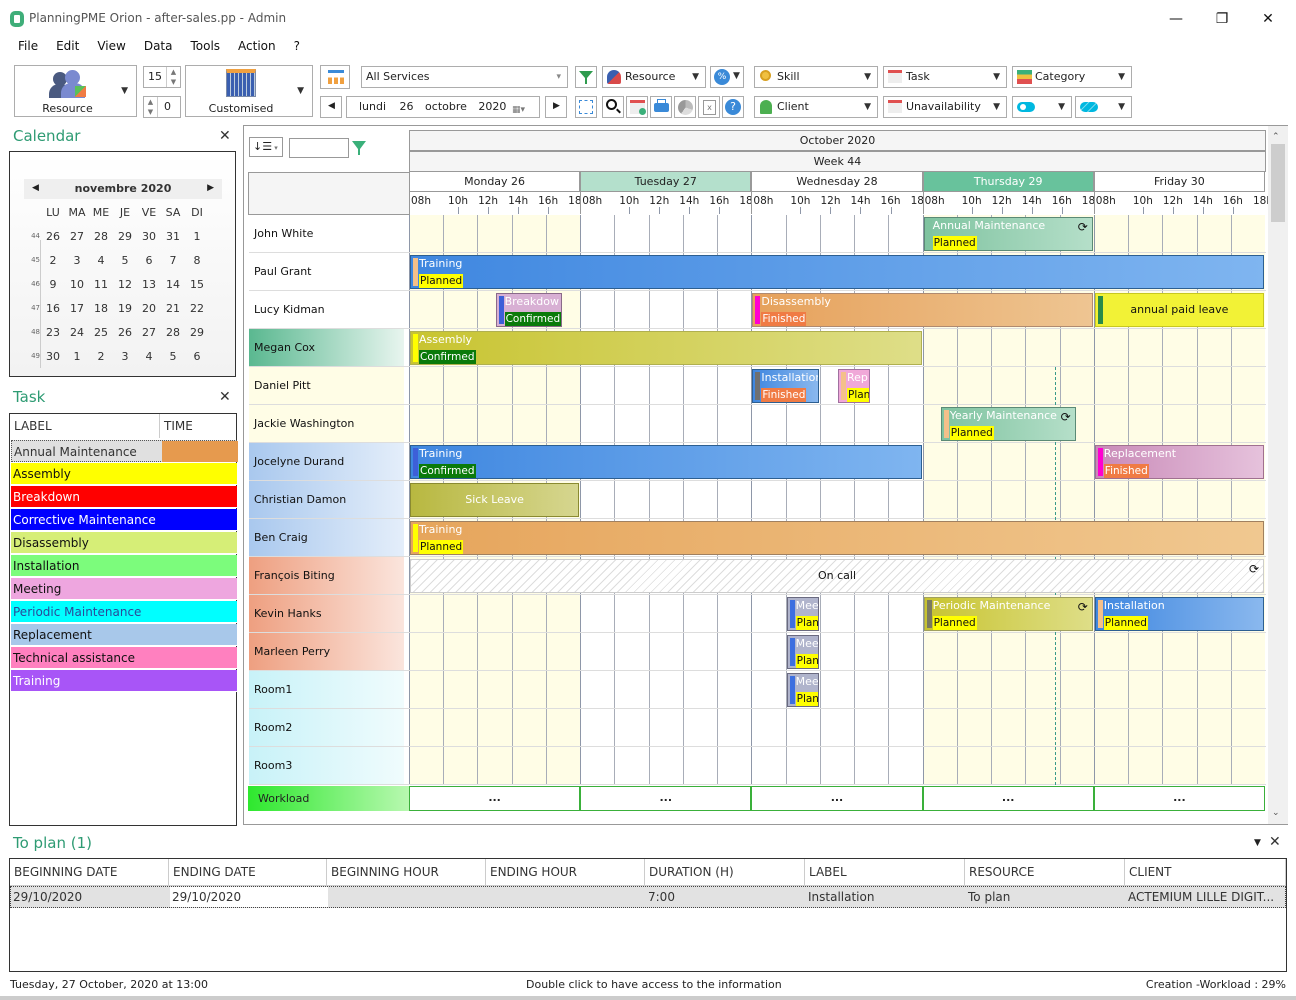  What do you see at coordinates (331, 107) in the screenshot?
I see `previous-date-button: ◀` at bounding box center [331, 107].